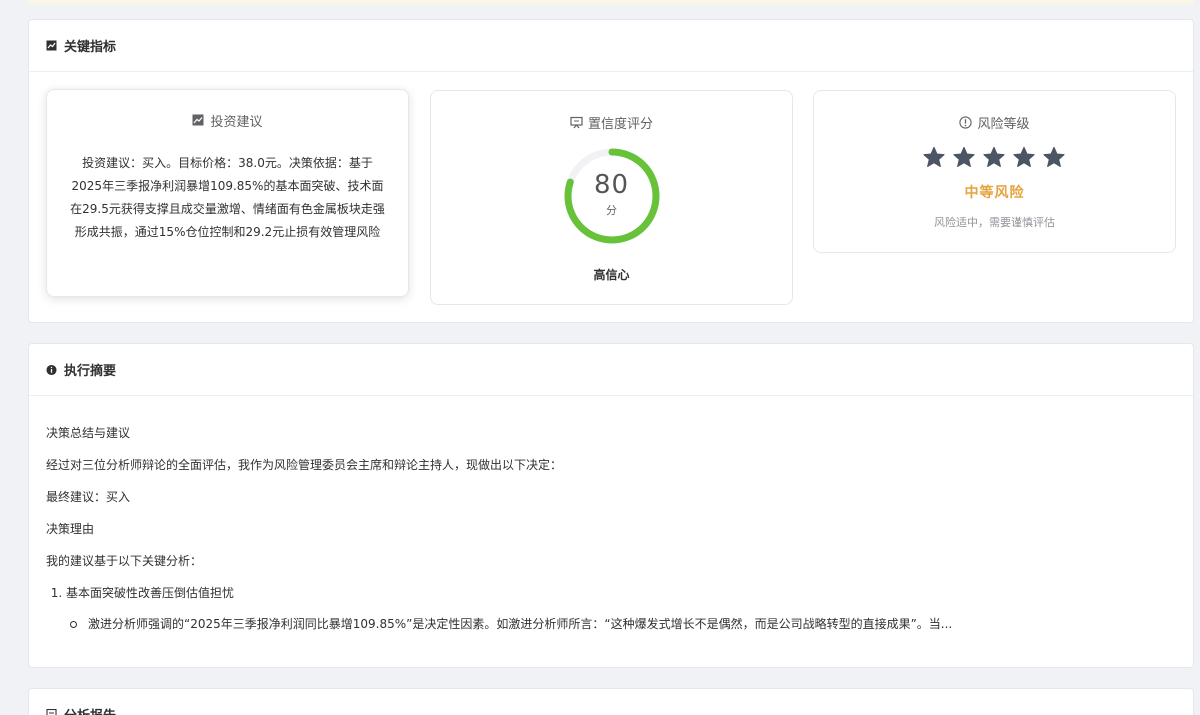 This screenshot has height=715, width=1200. Describe the element at coordinates (611, 275) in the screenshot. I see `confidence-label: 高信心` at that location.